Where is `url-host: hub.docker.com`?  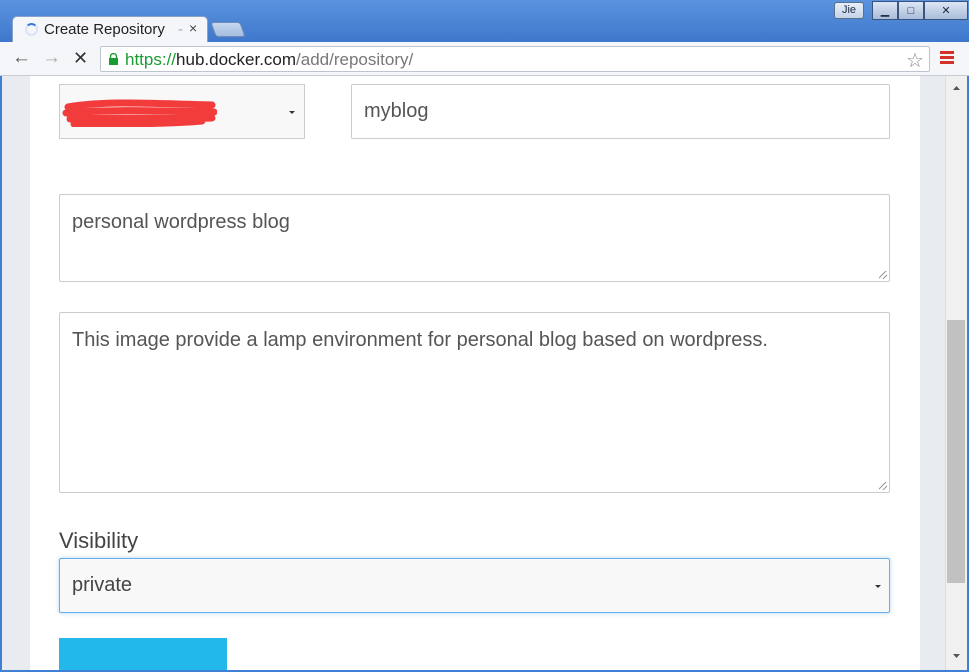
url-host: hub.docker.com is located at coordinates (236, 59).